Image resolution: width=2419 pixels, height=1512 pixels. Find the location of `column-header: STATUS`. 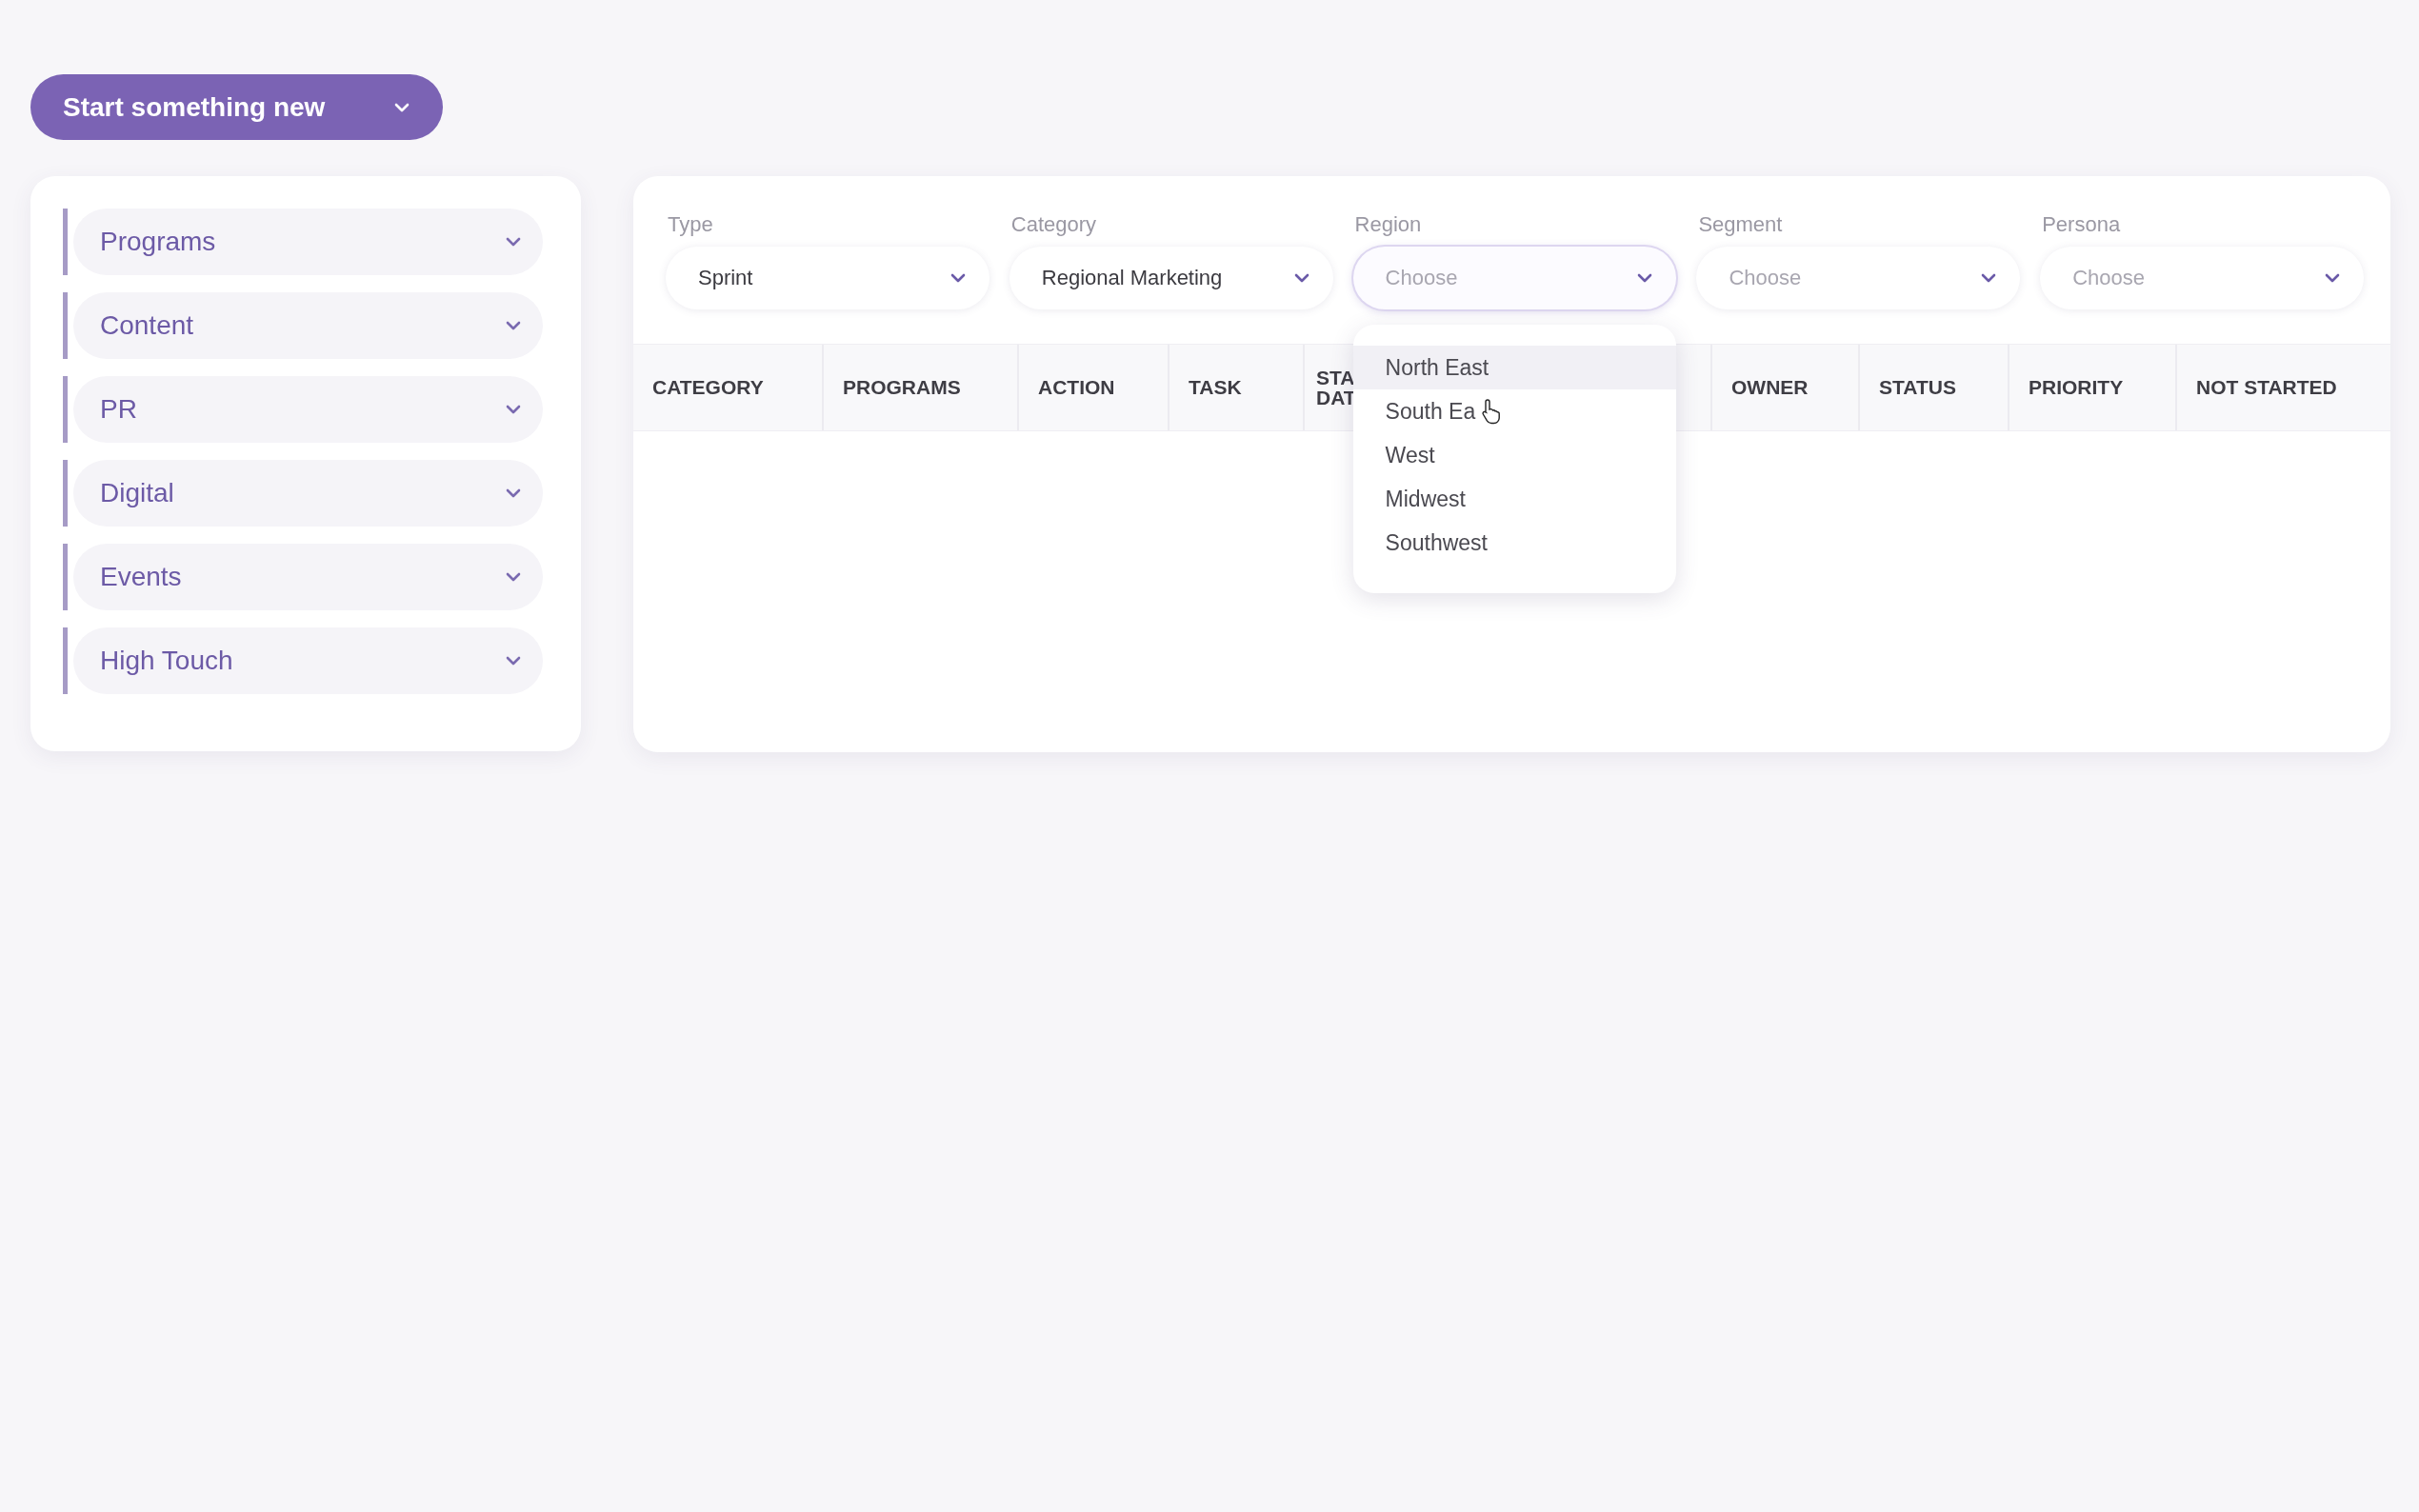

column-header: STATUS is located at coordinates (1934, 387).